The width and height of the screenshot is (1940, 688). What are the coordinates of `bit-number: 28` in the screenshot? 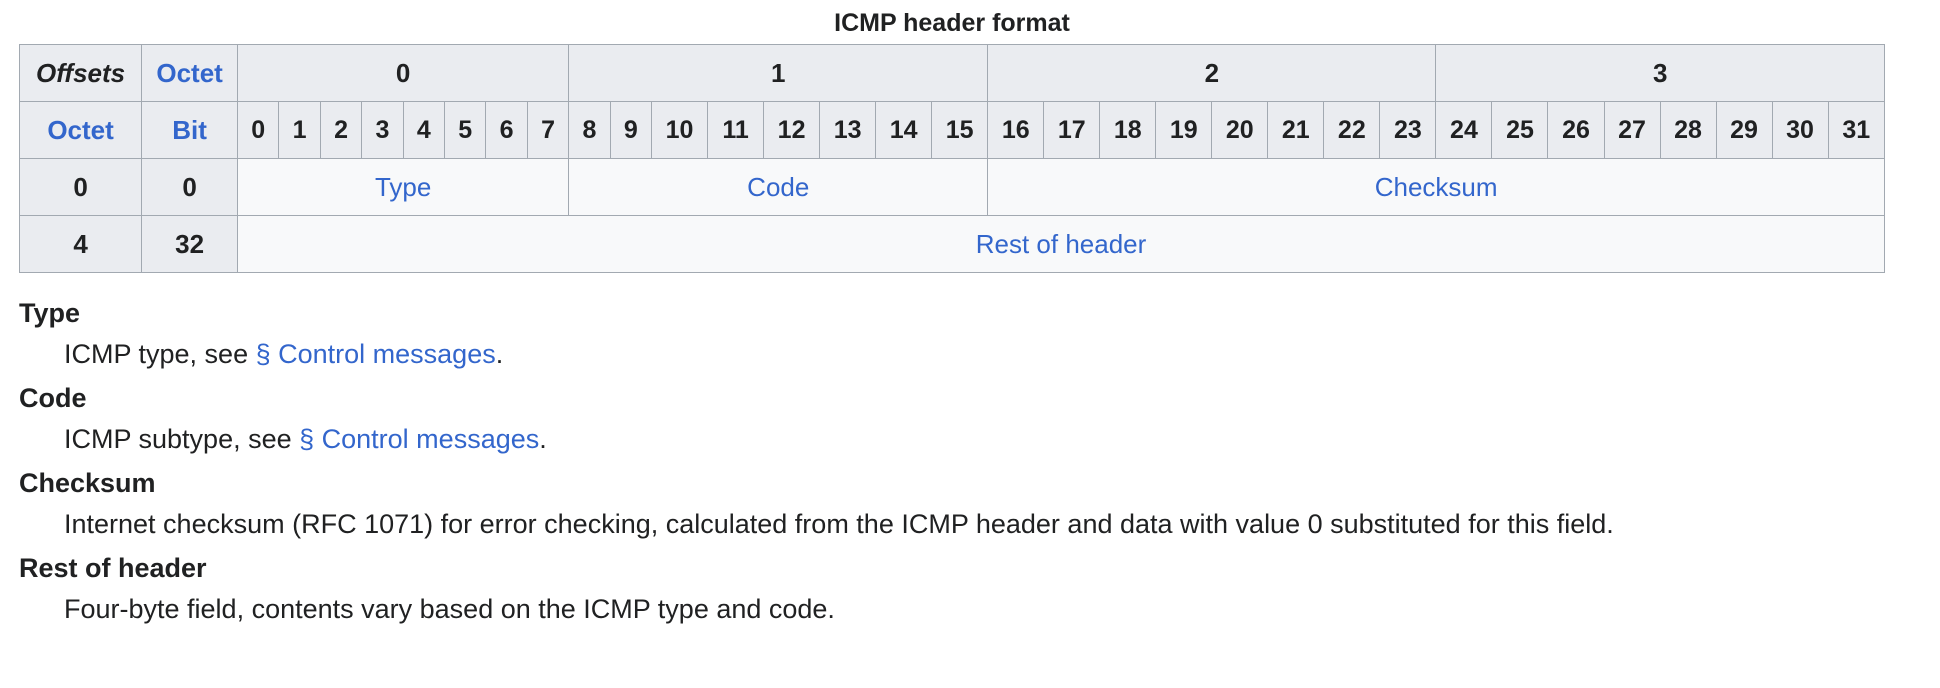 It's located at (1688, 130).